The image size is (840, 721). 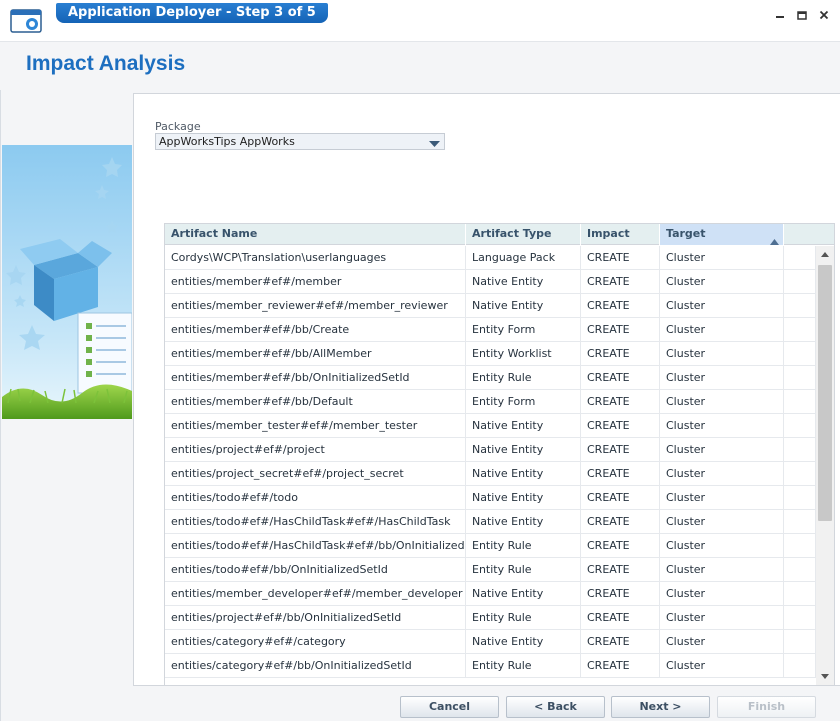 I want to click on scrollbar-thumb, so click(x=825, y=393).